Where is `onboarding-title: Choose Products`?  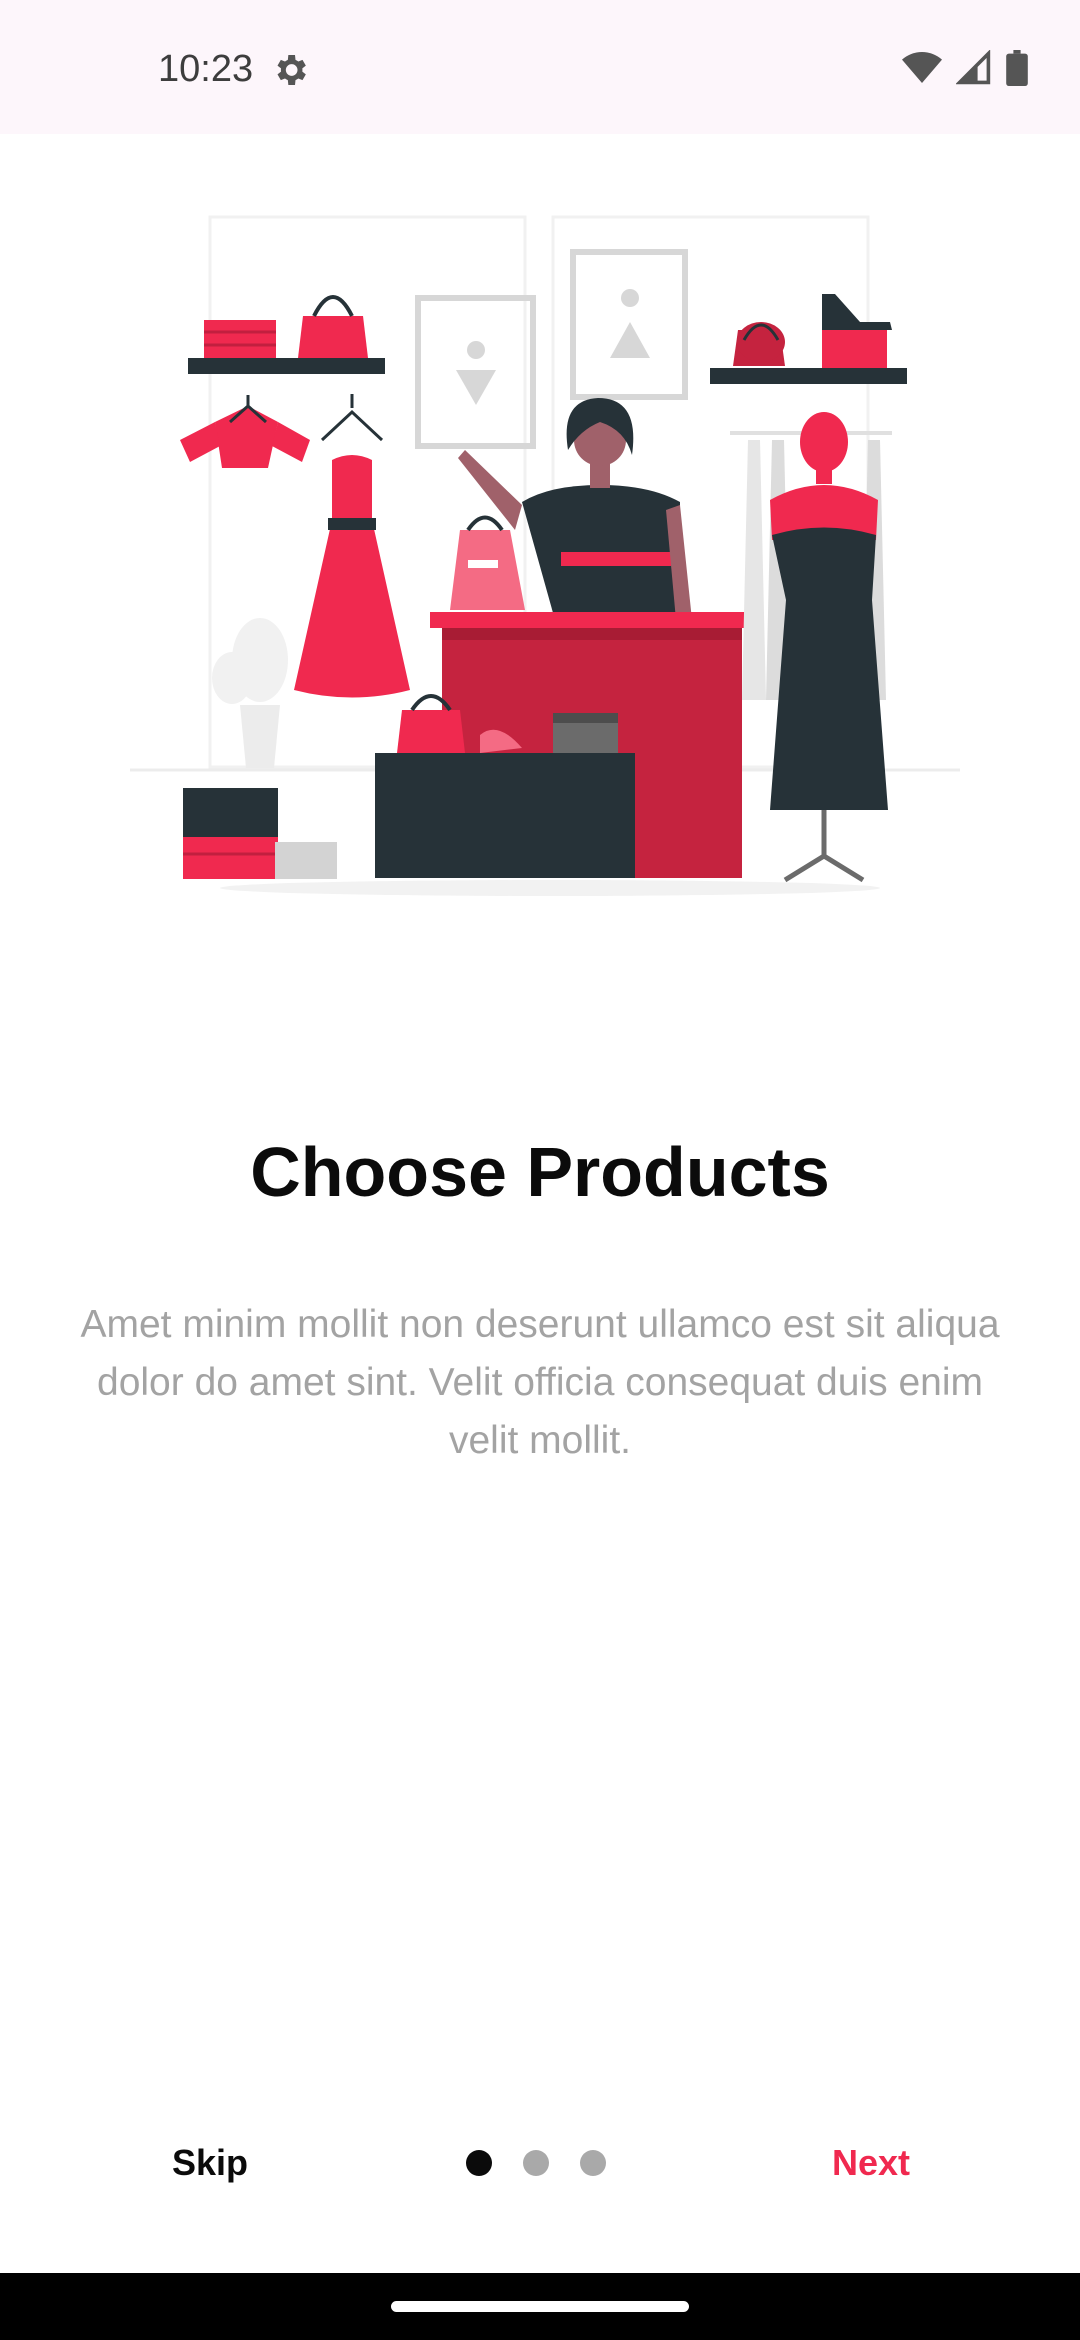 onboarding-title: Choose Products is located at coordinates (540, 1172).